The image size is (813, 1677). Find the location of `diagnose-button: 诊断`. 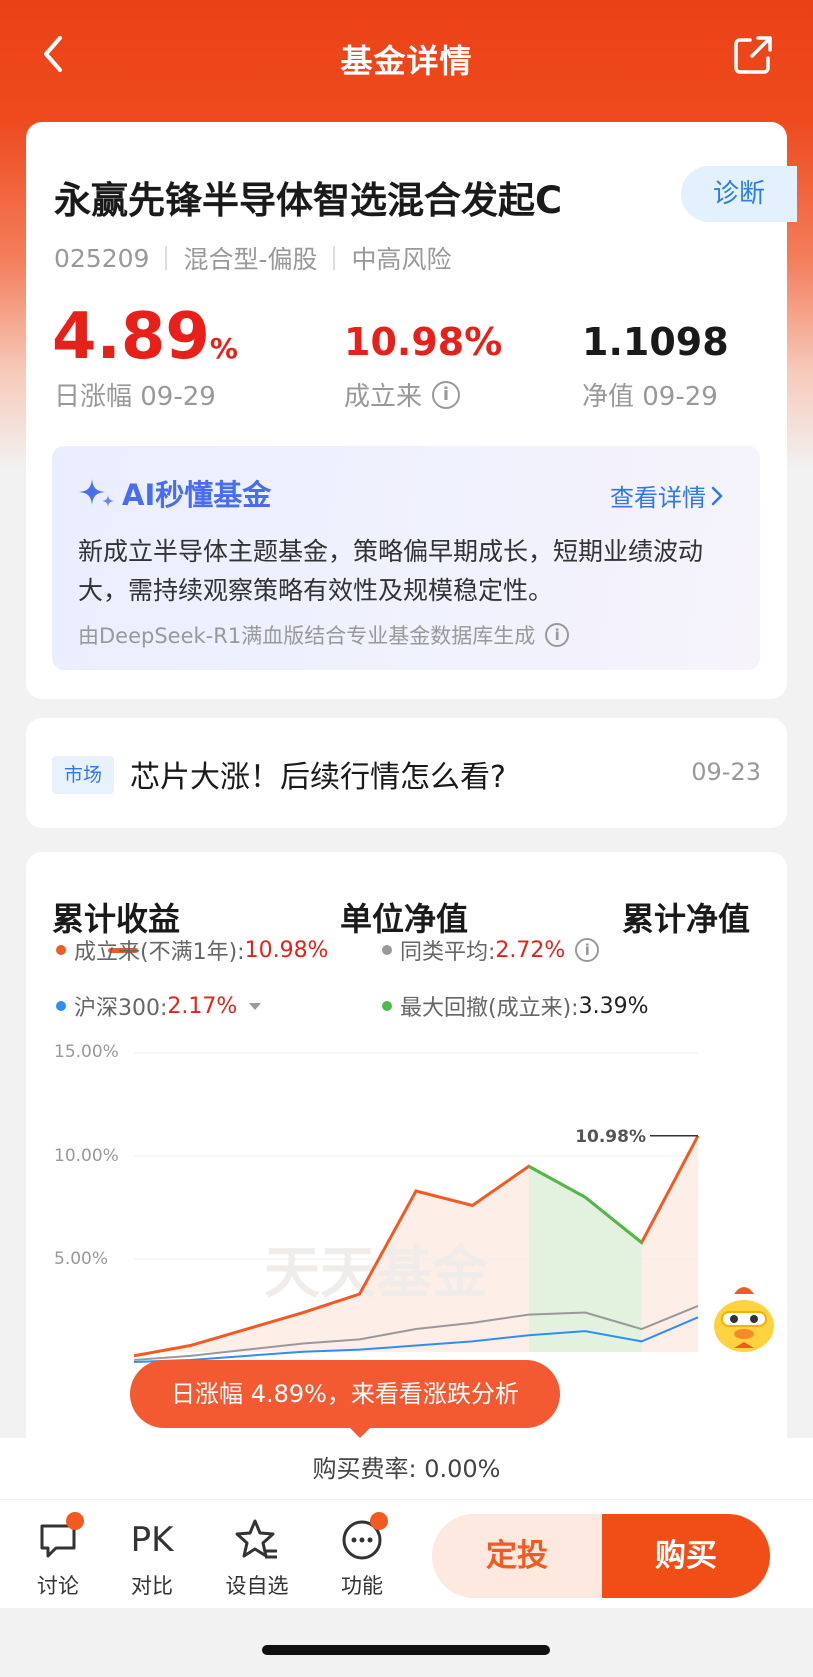

diagnose-button: 诊断 is located at coordinates (739, 194).